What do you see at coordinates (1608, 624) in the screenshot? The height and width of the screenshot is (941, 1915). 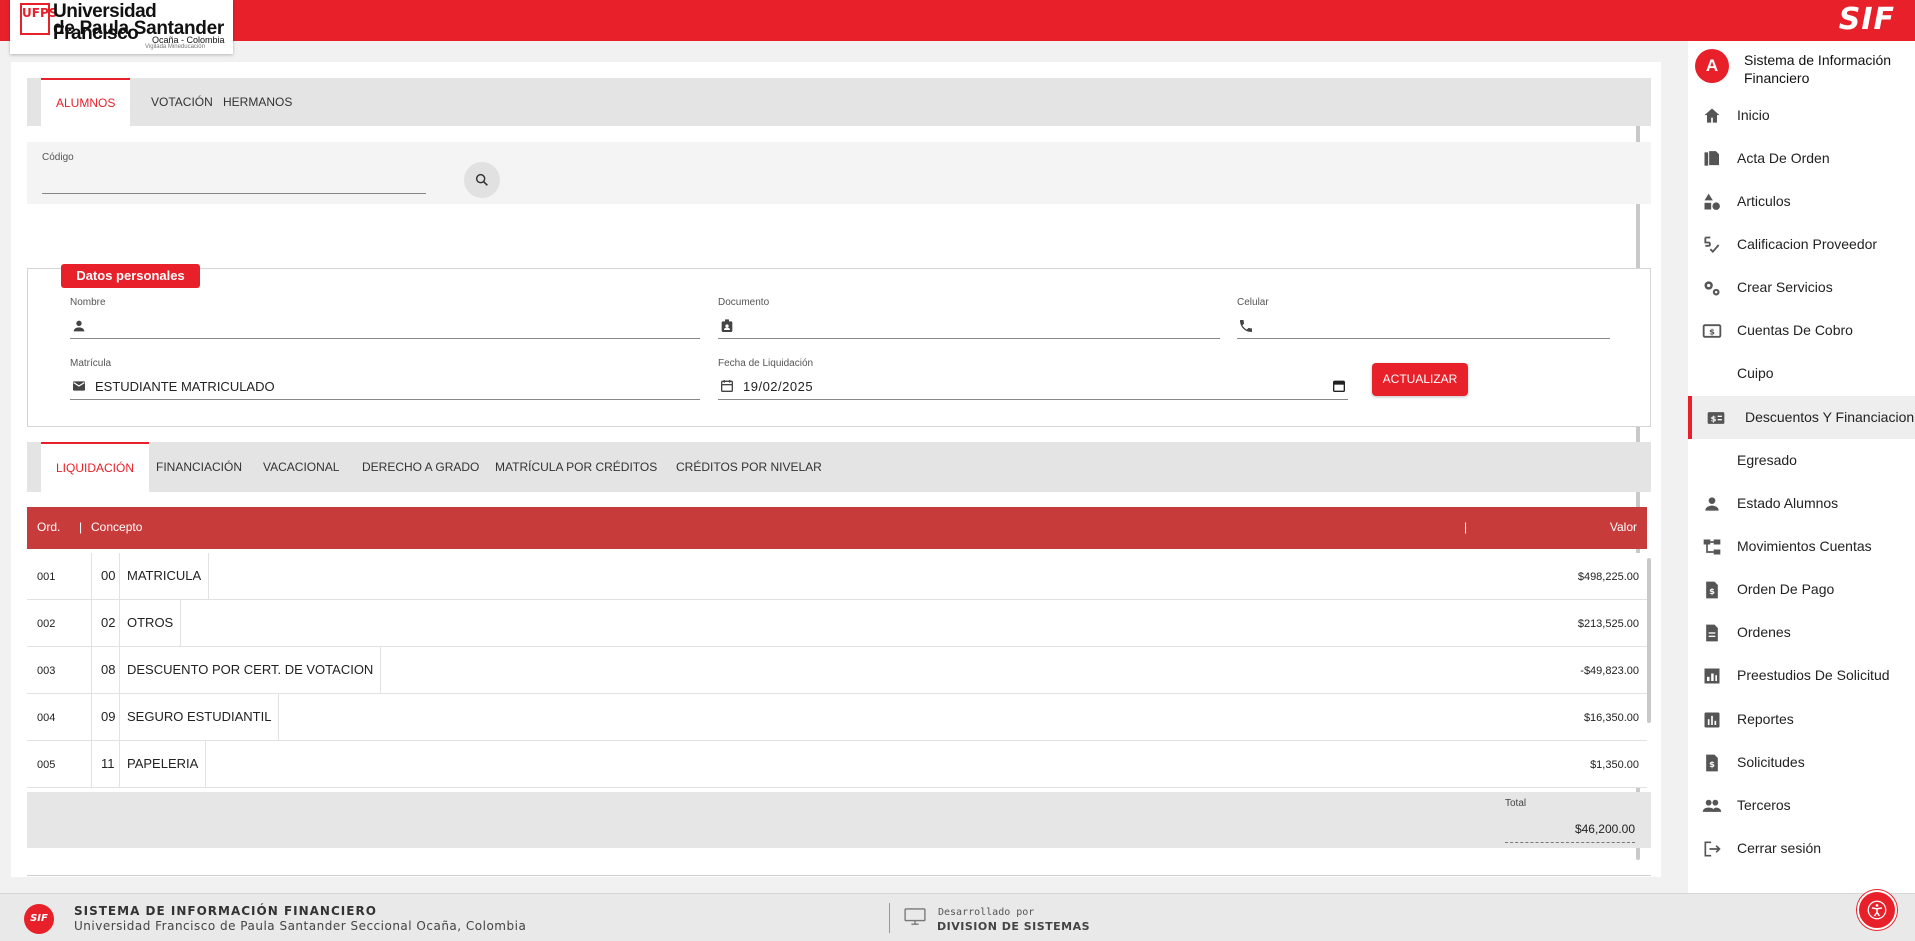 I see `row-value: $213,525.00` at bounding box center [1608, 624].